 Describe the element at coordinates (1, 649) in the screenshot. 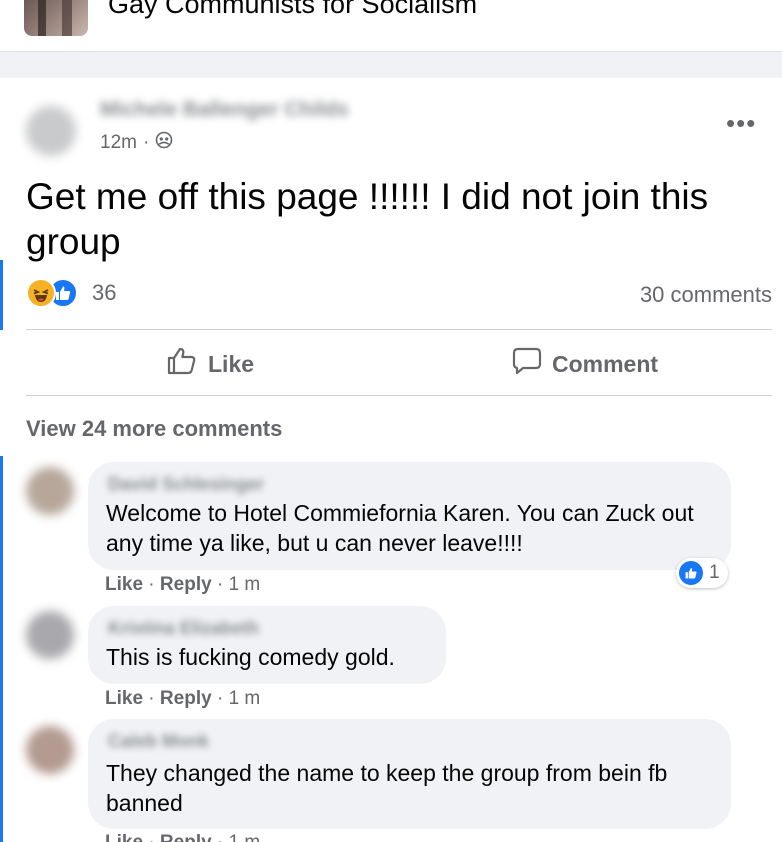

I see `comments-accent-bar` at that location.